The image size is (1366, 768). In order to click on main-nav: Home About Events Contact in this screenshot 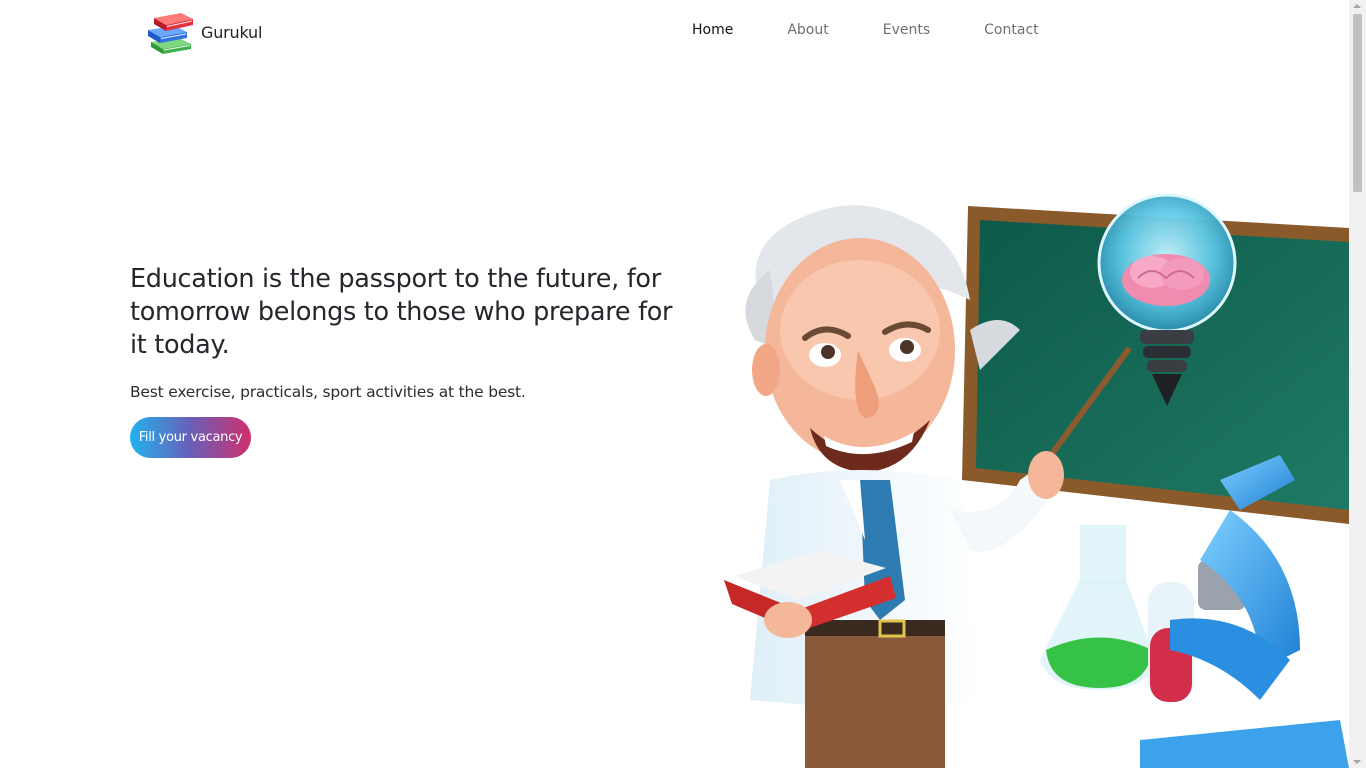, I will do `click(865, 30)`.